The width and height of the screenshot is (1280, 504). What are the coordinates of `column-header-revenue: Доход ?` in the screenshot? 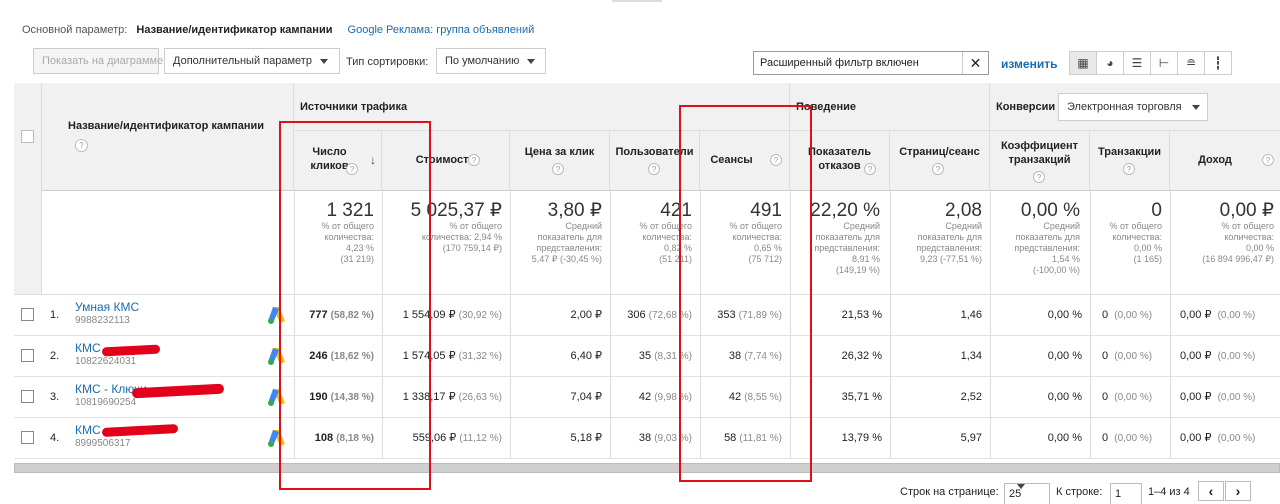 It's located at (1225, 161).